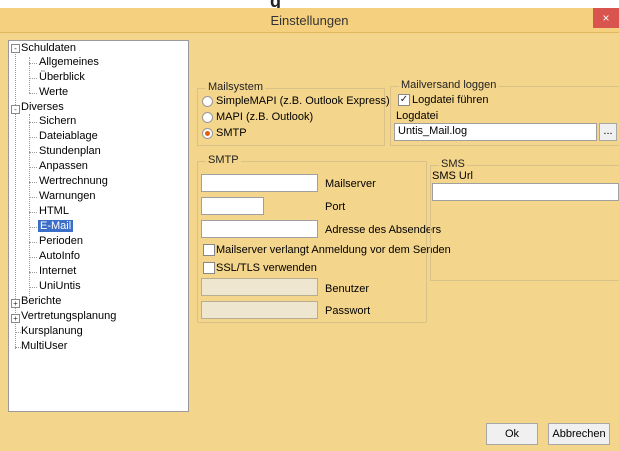 The image size is (619, 451). What do you see at coordinates (63, 166) in the screenshot?
I see `tree-item-anpassen: Anpassen` at bounding box center [63, 166].